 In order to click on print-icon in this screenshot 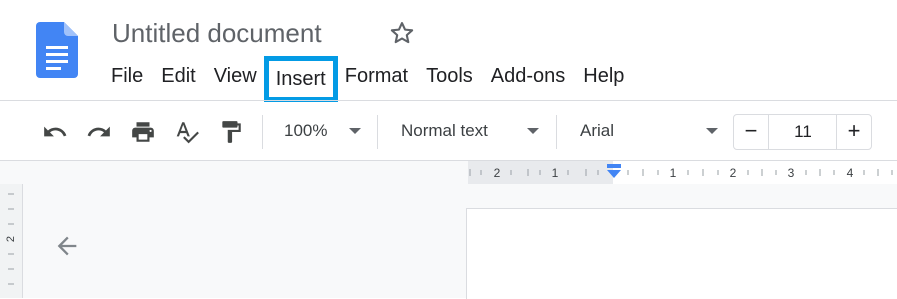, I will do `click(143, 132)`.